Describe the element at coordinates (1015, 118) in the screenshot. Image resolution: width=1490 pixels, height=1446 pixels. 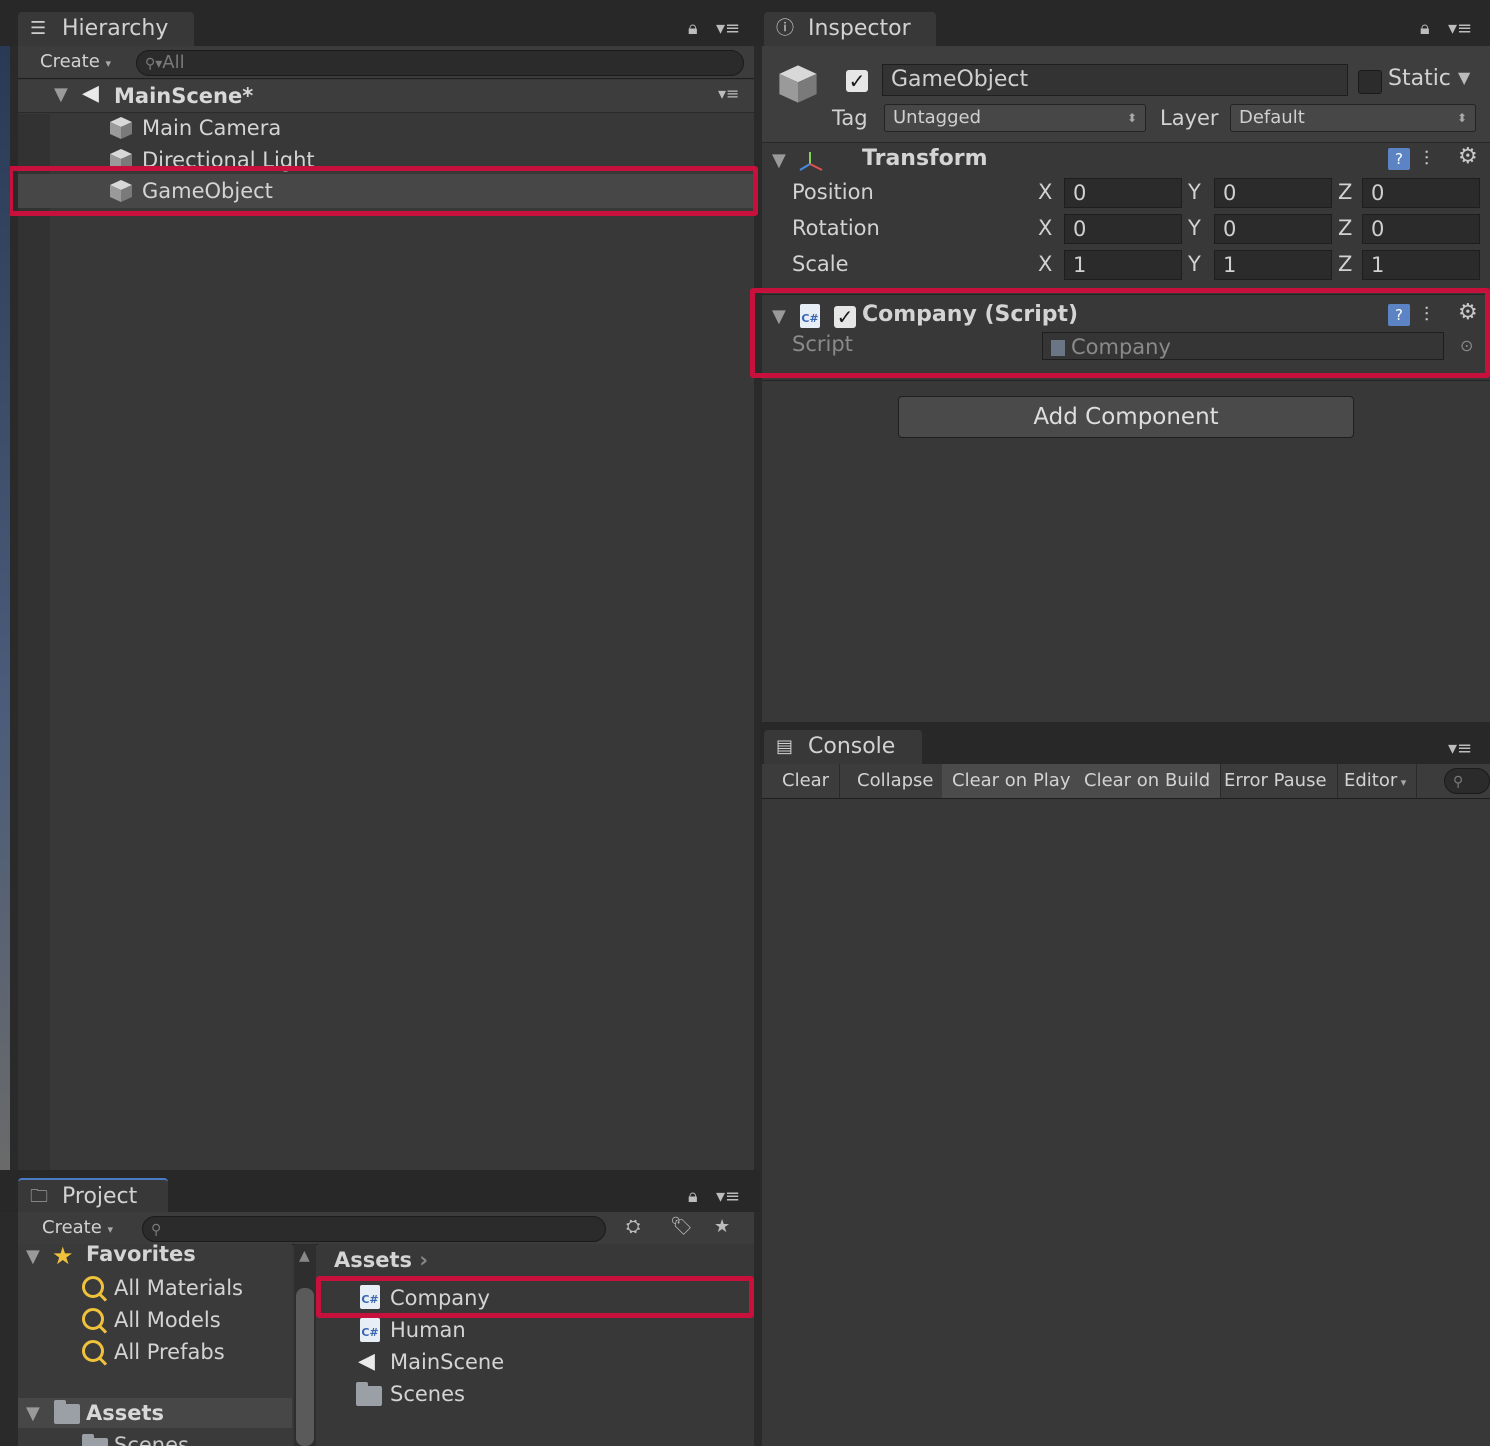
I see `tag-dropdown: Untagged ⬍` at that location.